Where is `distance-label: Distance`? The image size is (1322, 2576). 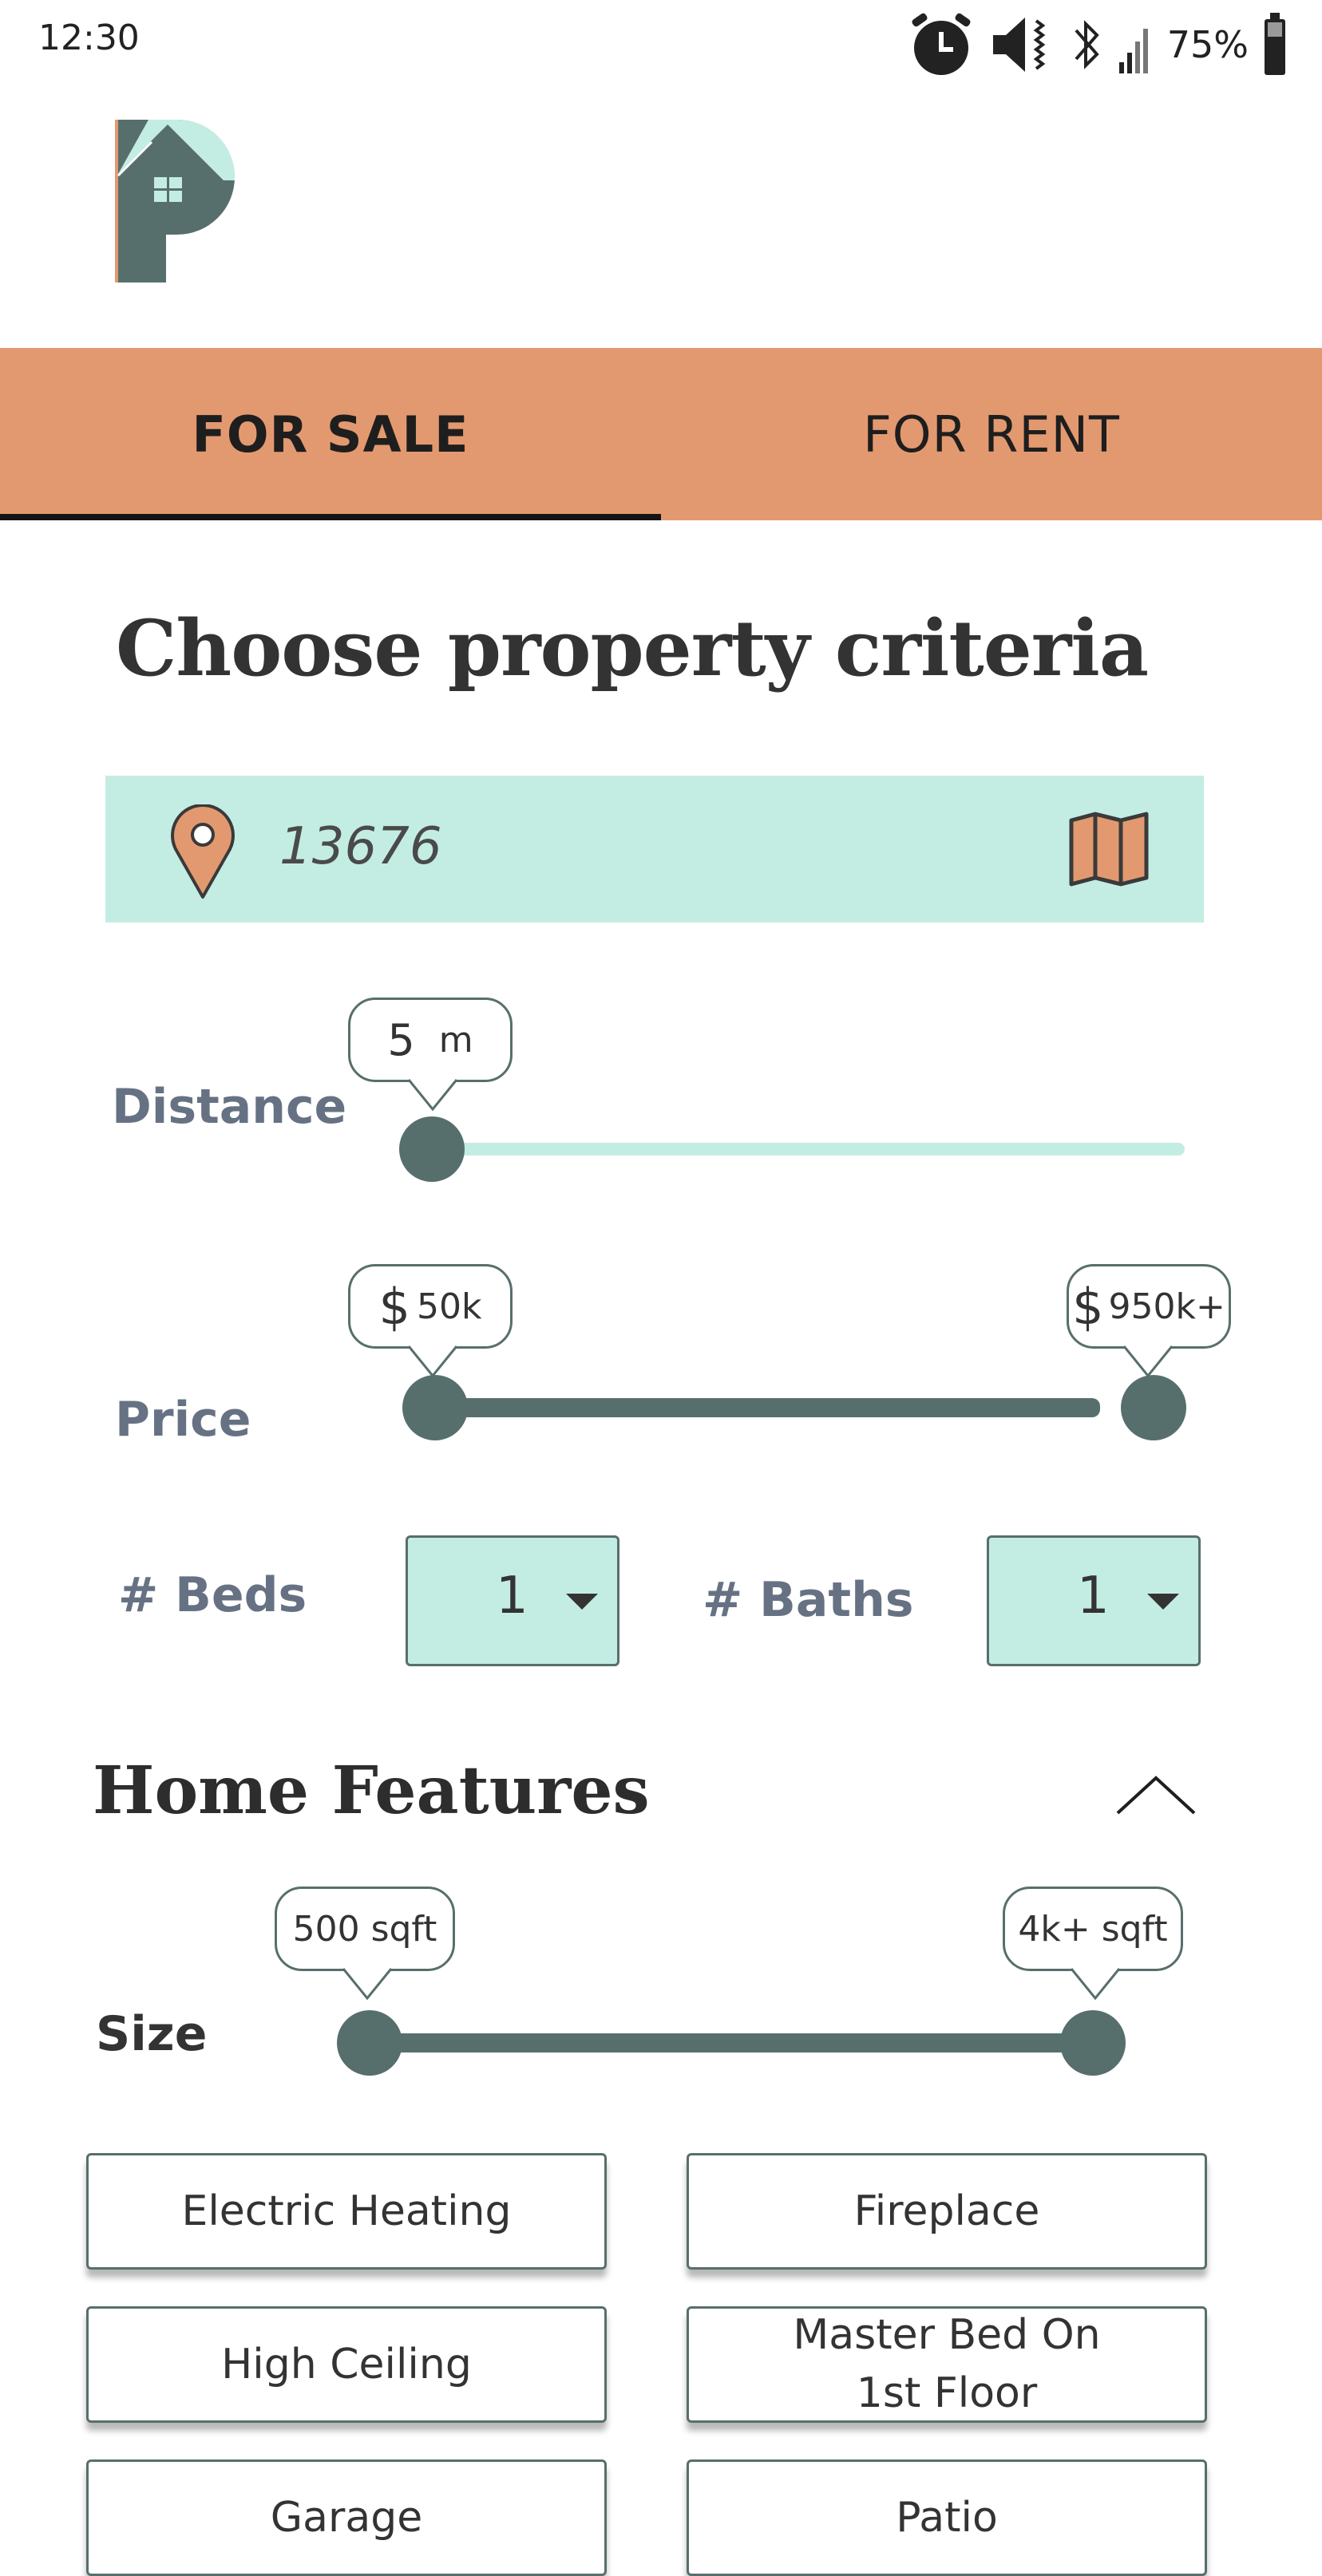 distance-label: Distance is located at coordinates (230, 1107).